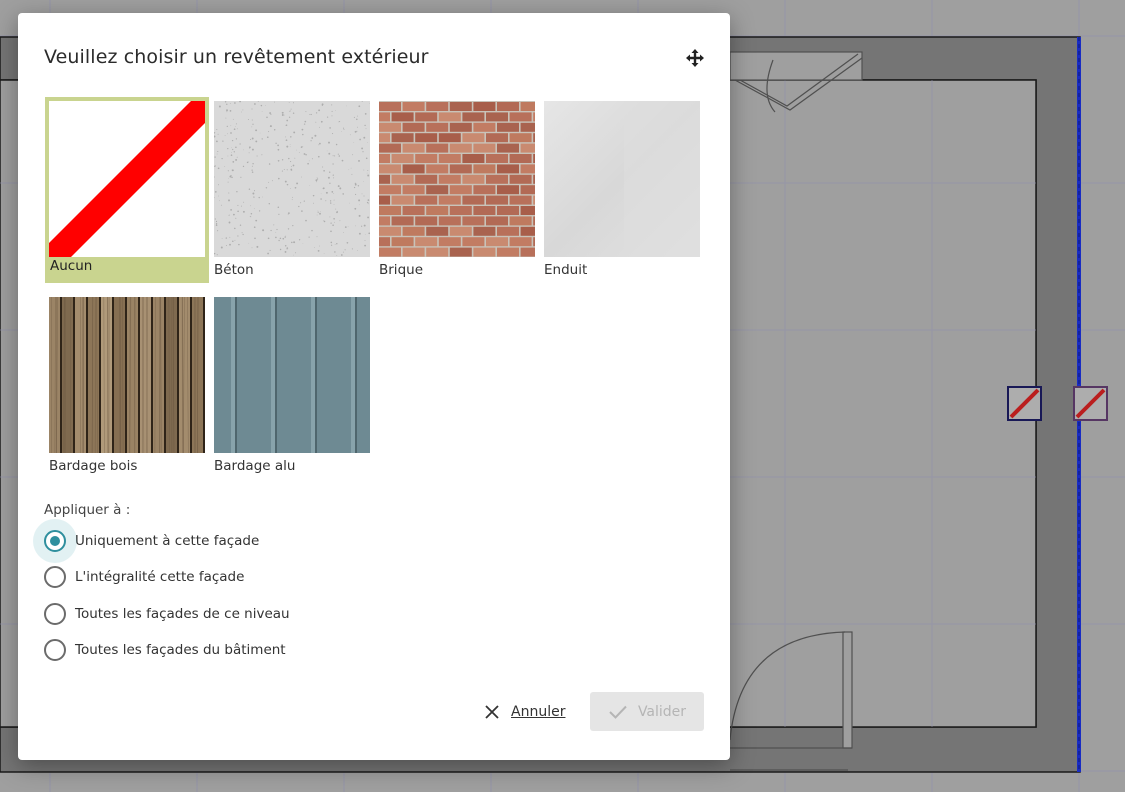  What do you see at coordinates (401, 270) in the screenshot?
I see `material-label: Brique` at bounding box center [401, 270].